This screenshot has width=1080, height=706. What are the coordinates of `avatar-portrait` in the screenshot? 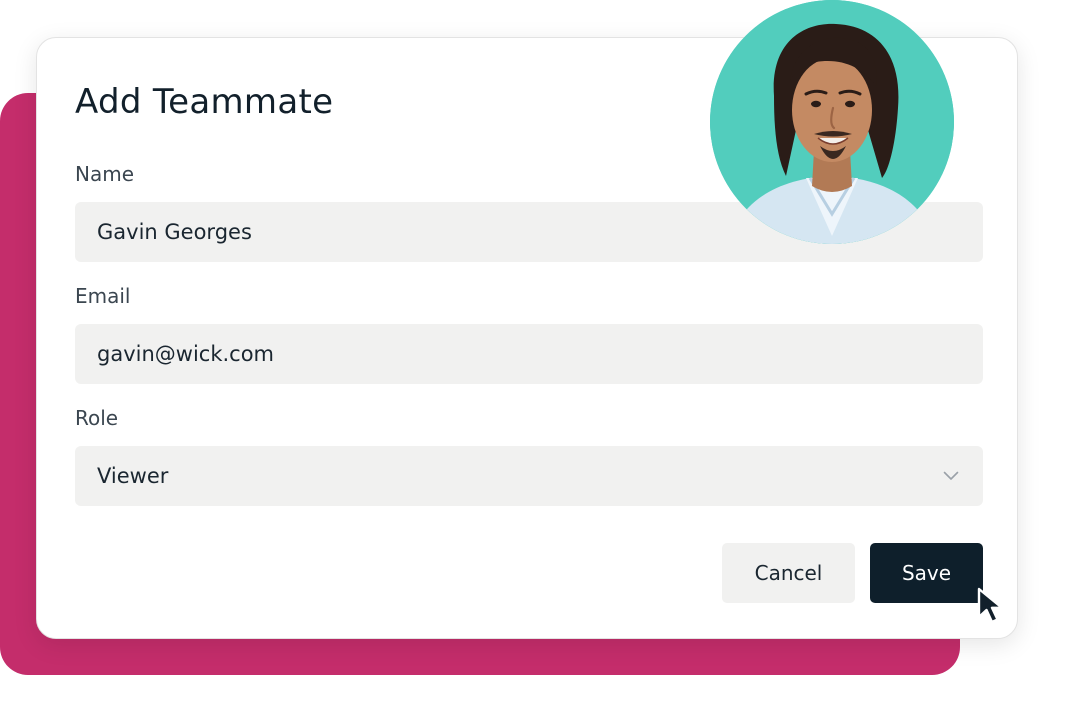 It's located at (832, 122).